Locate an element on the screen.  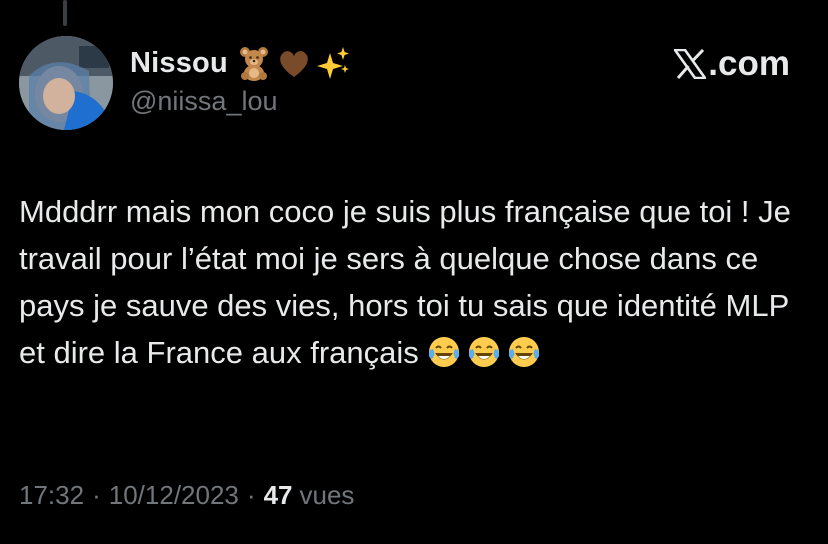
teddy-bear-icon is located at coordinates (253, 64).